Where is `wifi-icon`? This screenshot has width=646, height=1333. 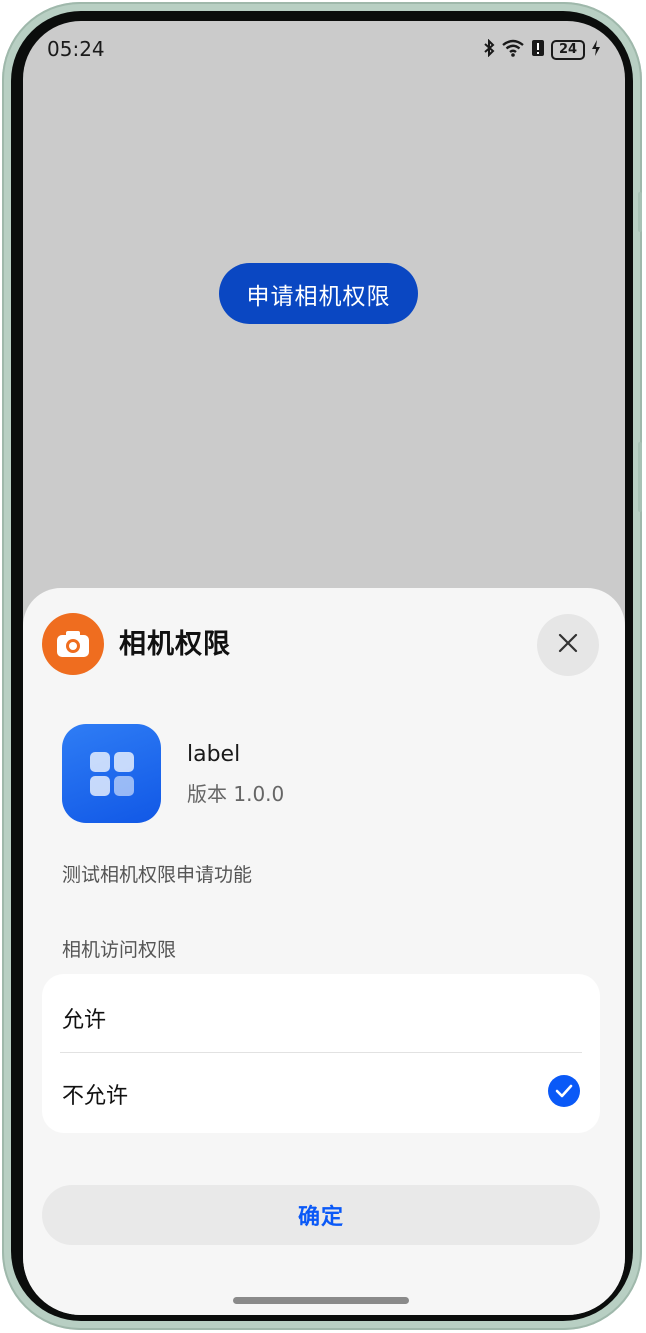
wifi-icon is located at coordinates (513, 50).